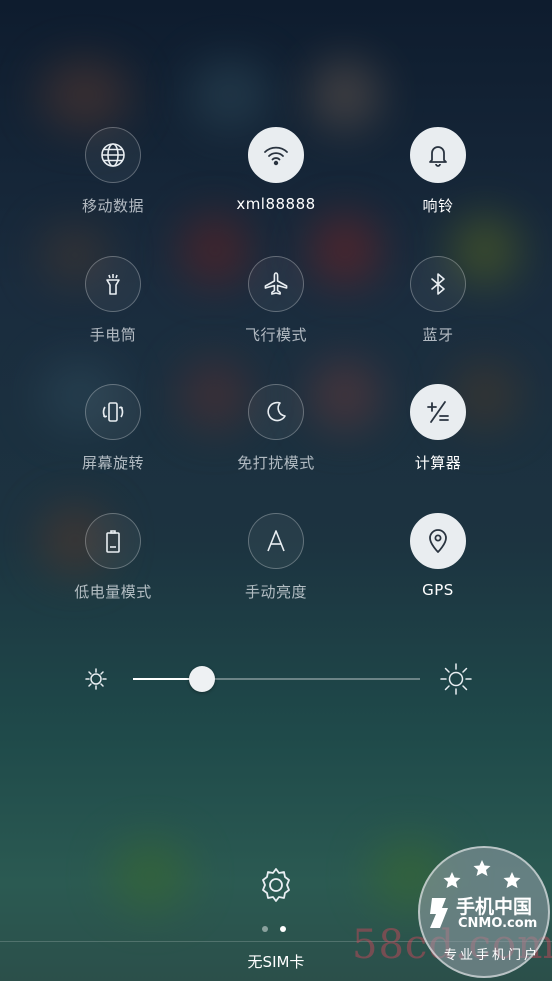  I want to click on toggle-manual-brightness: 手动亮度, so click(276, 557).